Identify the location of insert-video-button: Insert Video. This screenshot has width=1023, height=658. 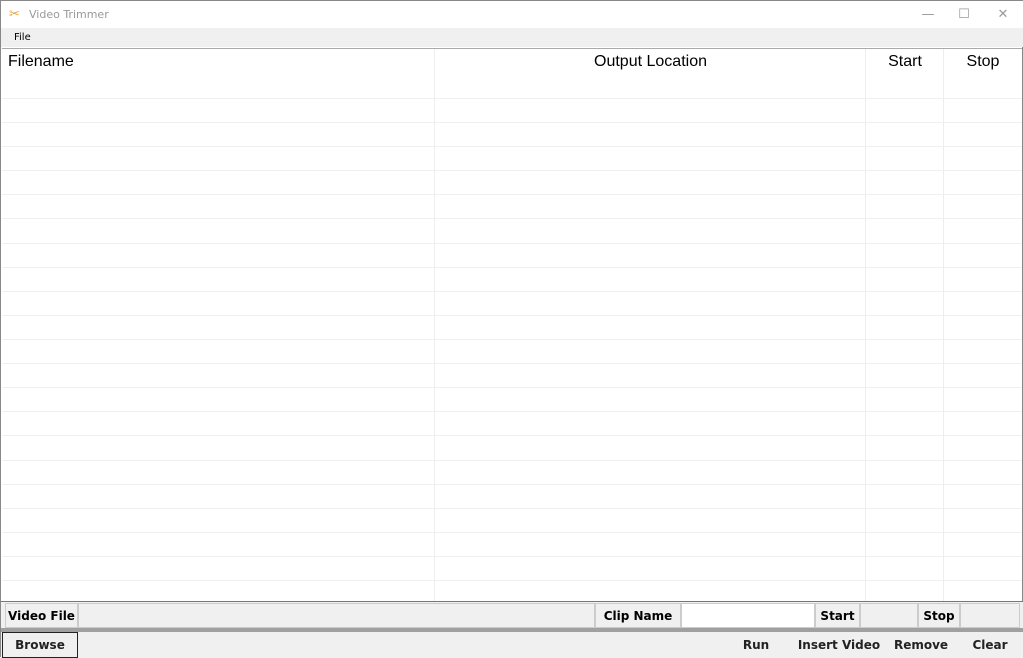
(839, 645).